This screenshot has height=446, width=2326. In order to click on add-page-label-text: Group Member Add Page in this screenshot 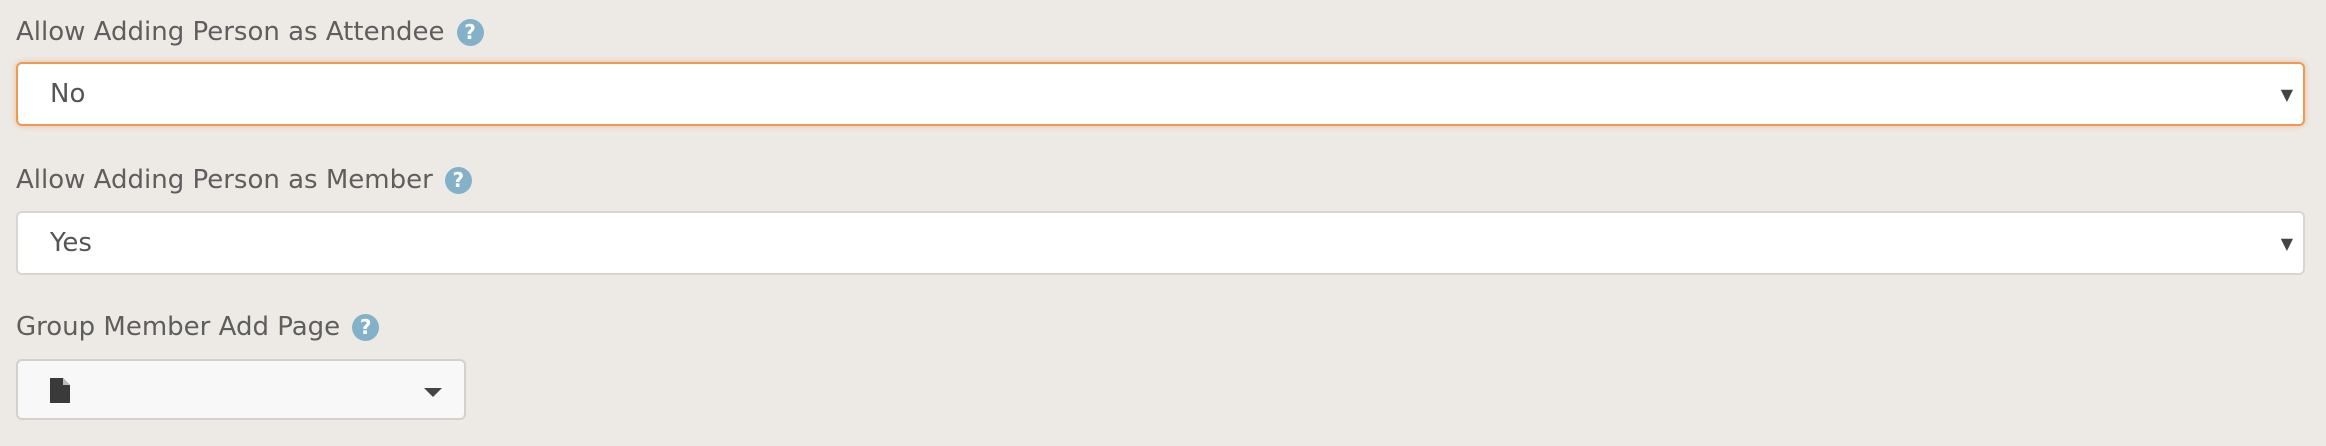, I will do `click(178, 327)`.